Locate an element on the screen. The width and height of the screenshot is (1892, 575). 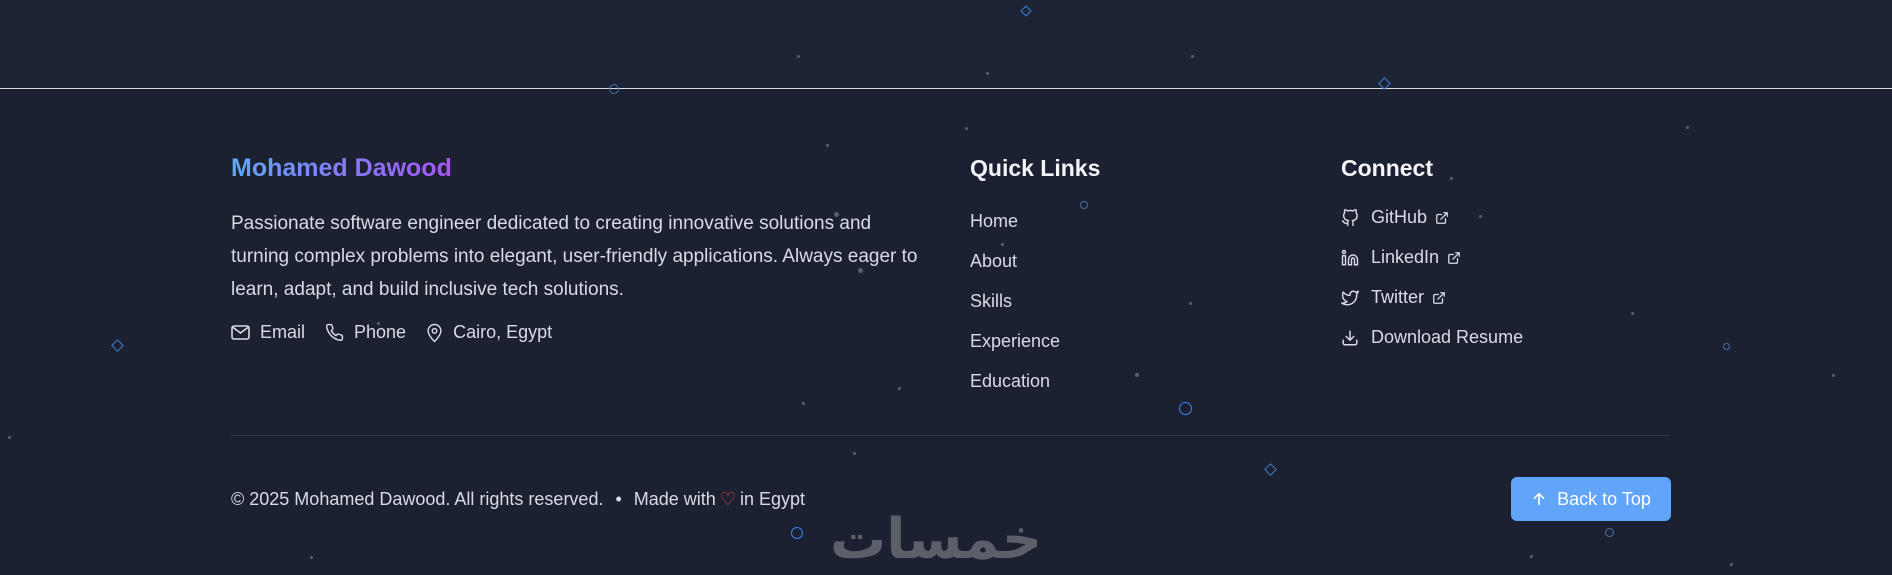
connect-github-label: GitHub is located at coordinates (1399, 217).